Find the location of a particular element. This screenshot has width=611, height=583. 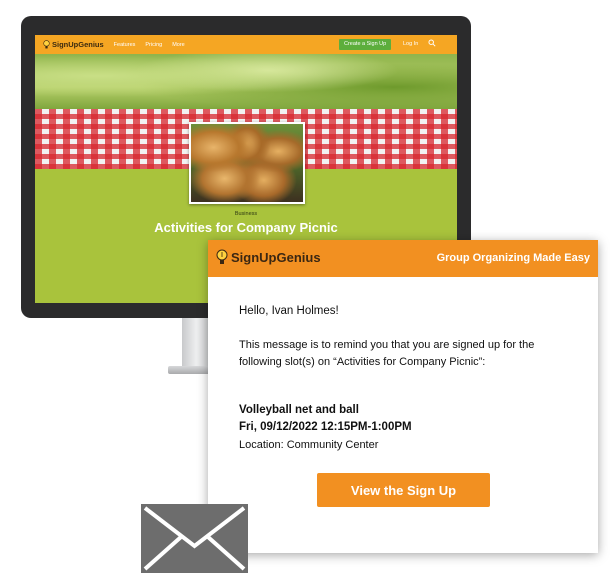

hero-title: Activities for Company Picnic is located at coordinates (246, 227).